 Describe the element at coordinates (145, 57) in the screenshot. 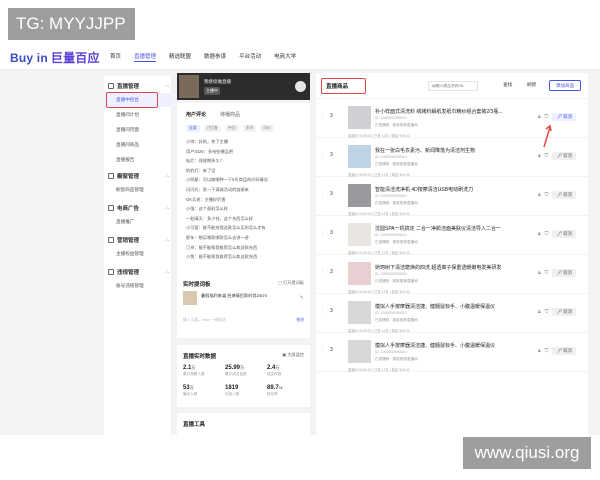

I see `nav-live-management: 直播管理` at that location.